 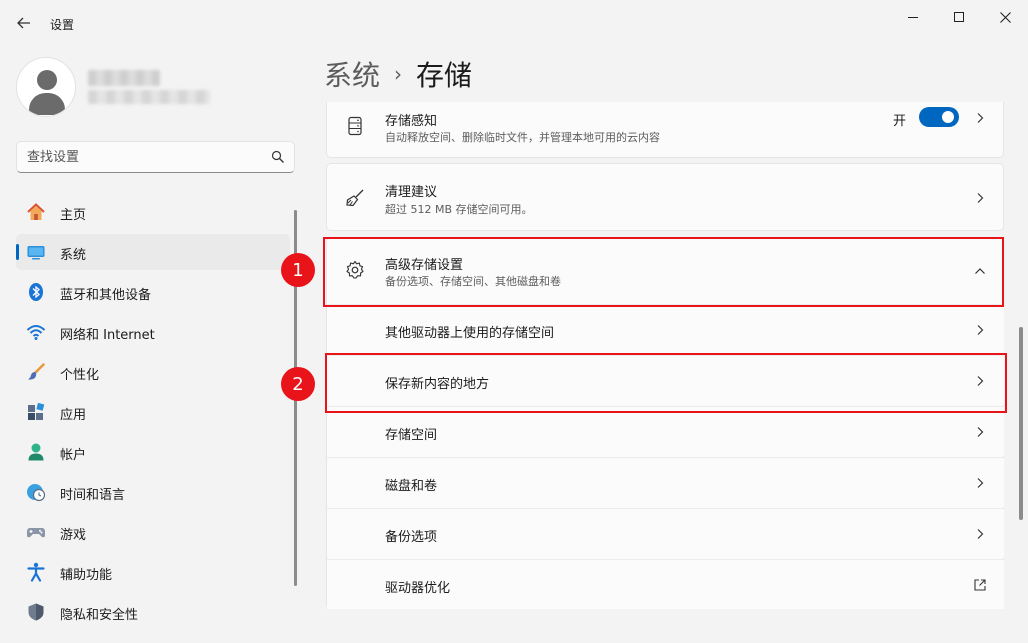 I want to click on back-arrow-icon, so click(x=23, y=23).